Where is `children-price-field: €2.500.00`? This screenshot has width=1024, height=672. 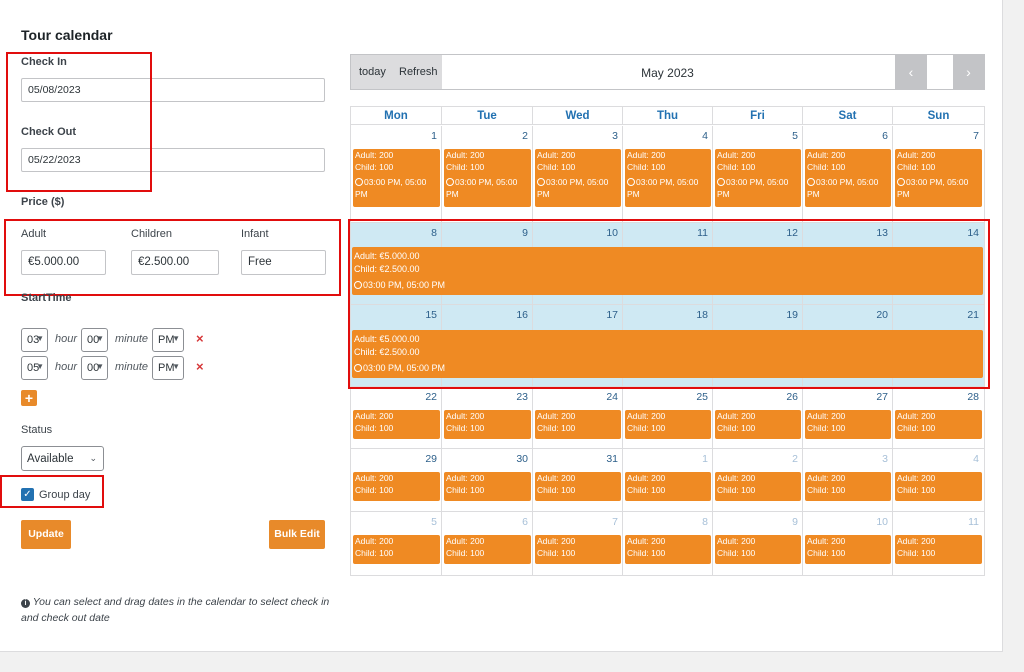 children-price-field: €2.500.00 is located at coordinates (175, 262).